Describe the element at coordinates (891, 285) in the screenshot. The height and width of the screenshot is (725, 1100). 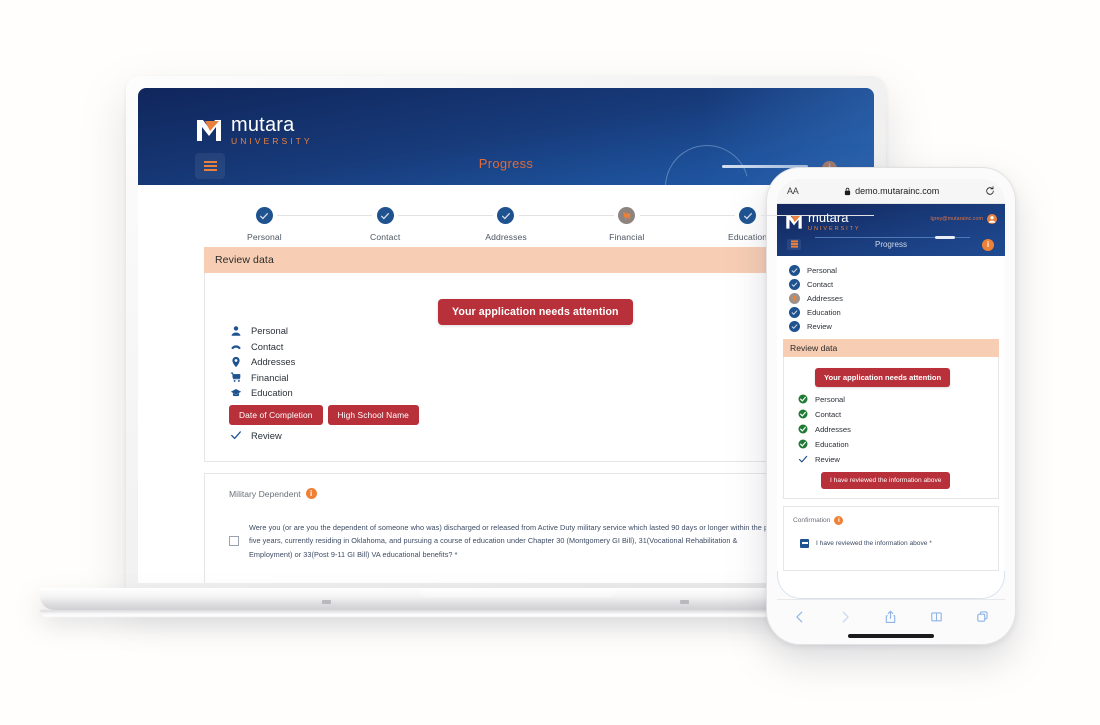
I see `phone-step-contact: Contact` at that location.